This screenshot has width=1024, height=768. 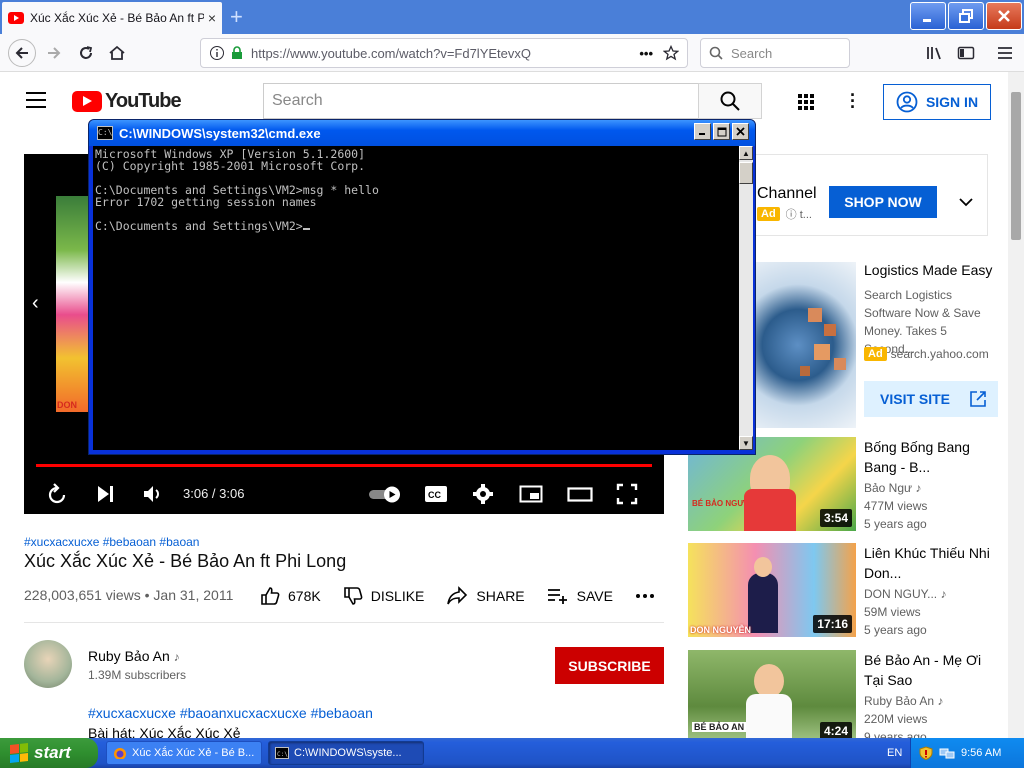 I want to click on cmd-minimize-button, so click(x=702, y=131).